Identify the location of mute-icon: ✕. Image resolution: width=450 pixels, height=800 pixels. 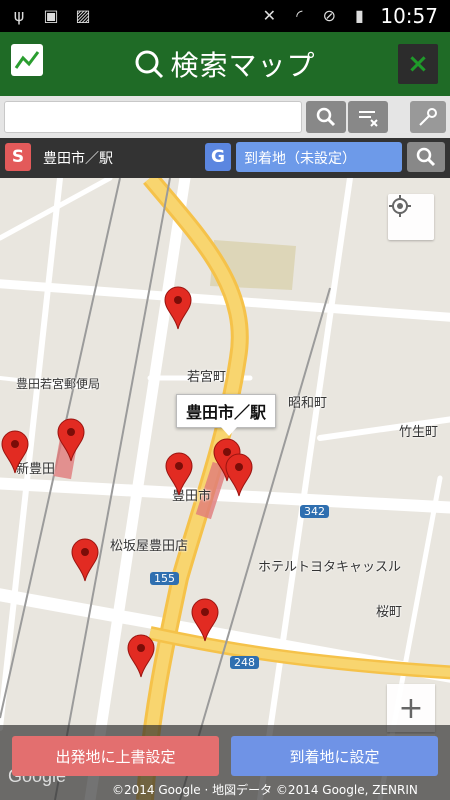
(269, 15).